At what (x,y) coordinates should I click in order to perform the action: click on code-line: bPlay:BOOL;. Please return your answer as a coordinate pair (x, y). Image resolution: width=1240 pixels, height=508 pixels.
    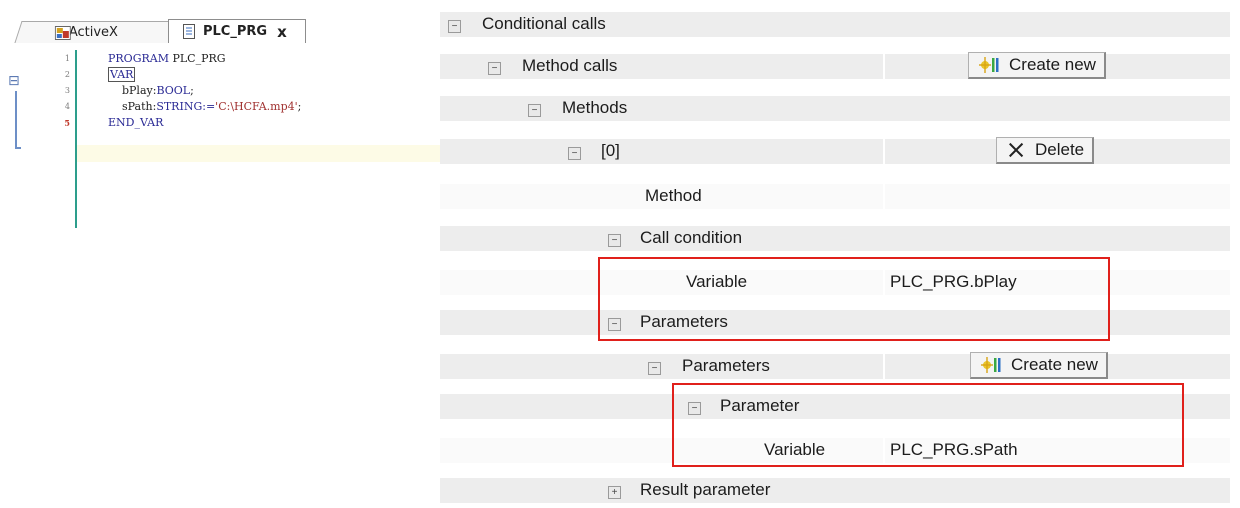
    Looking at the image, I should click on (204, 91).